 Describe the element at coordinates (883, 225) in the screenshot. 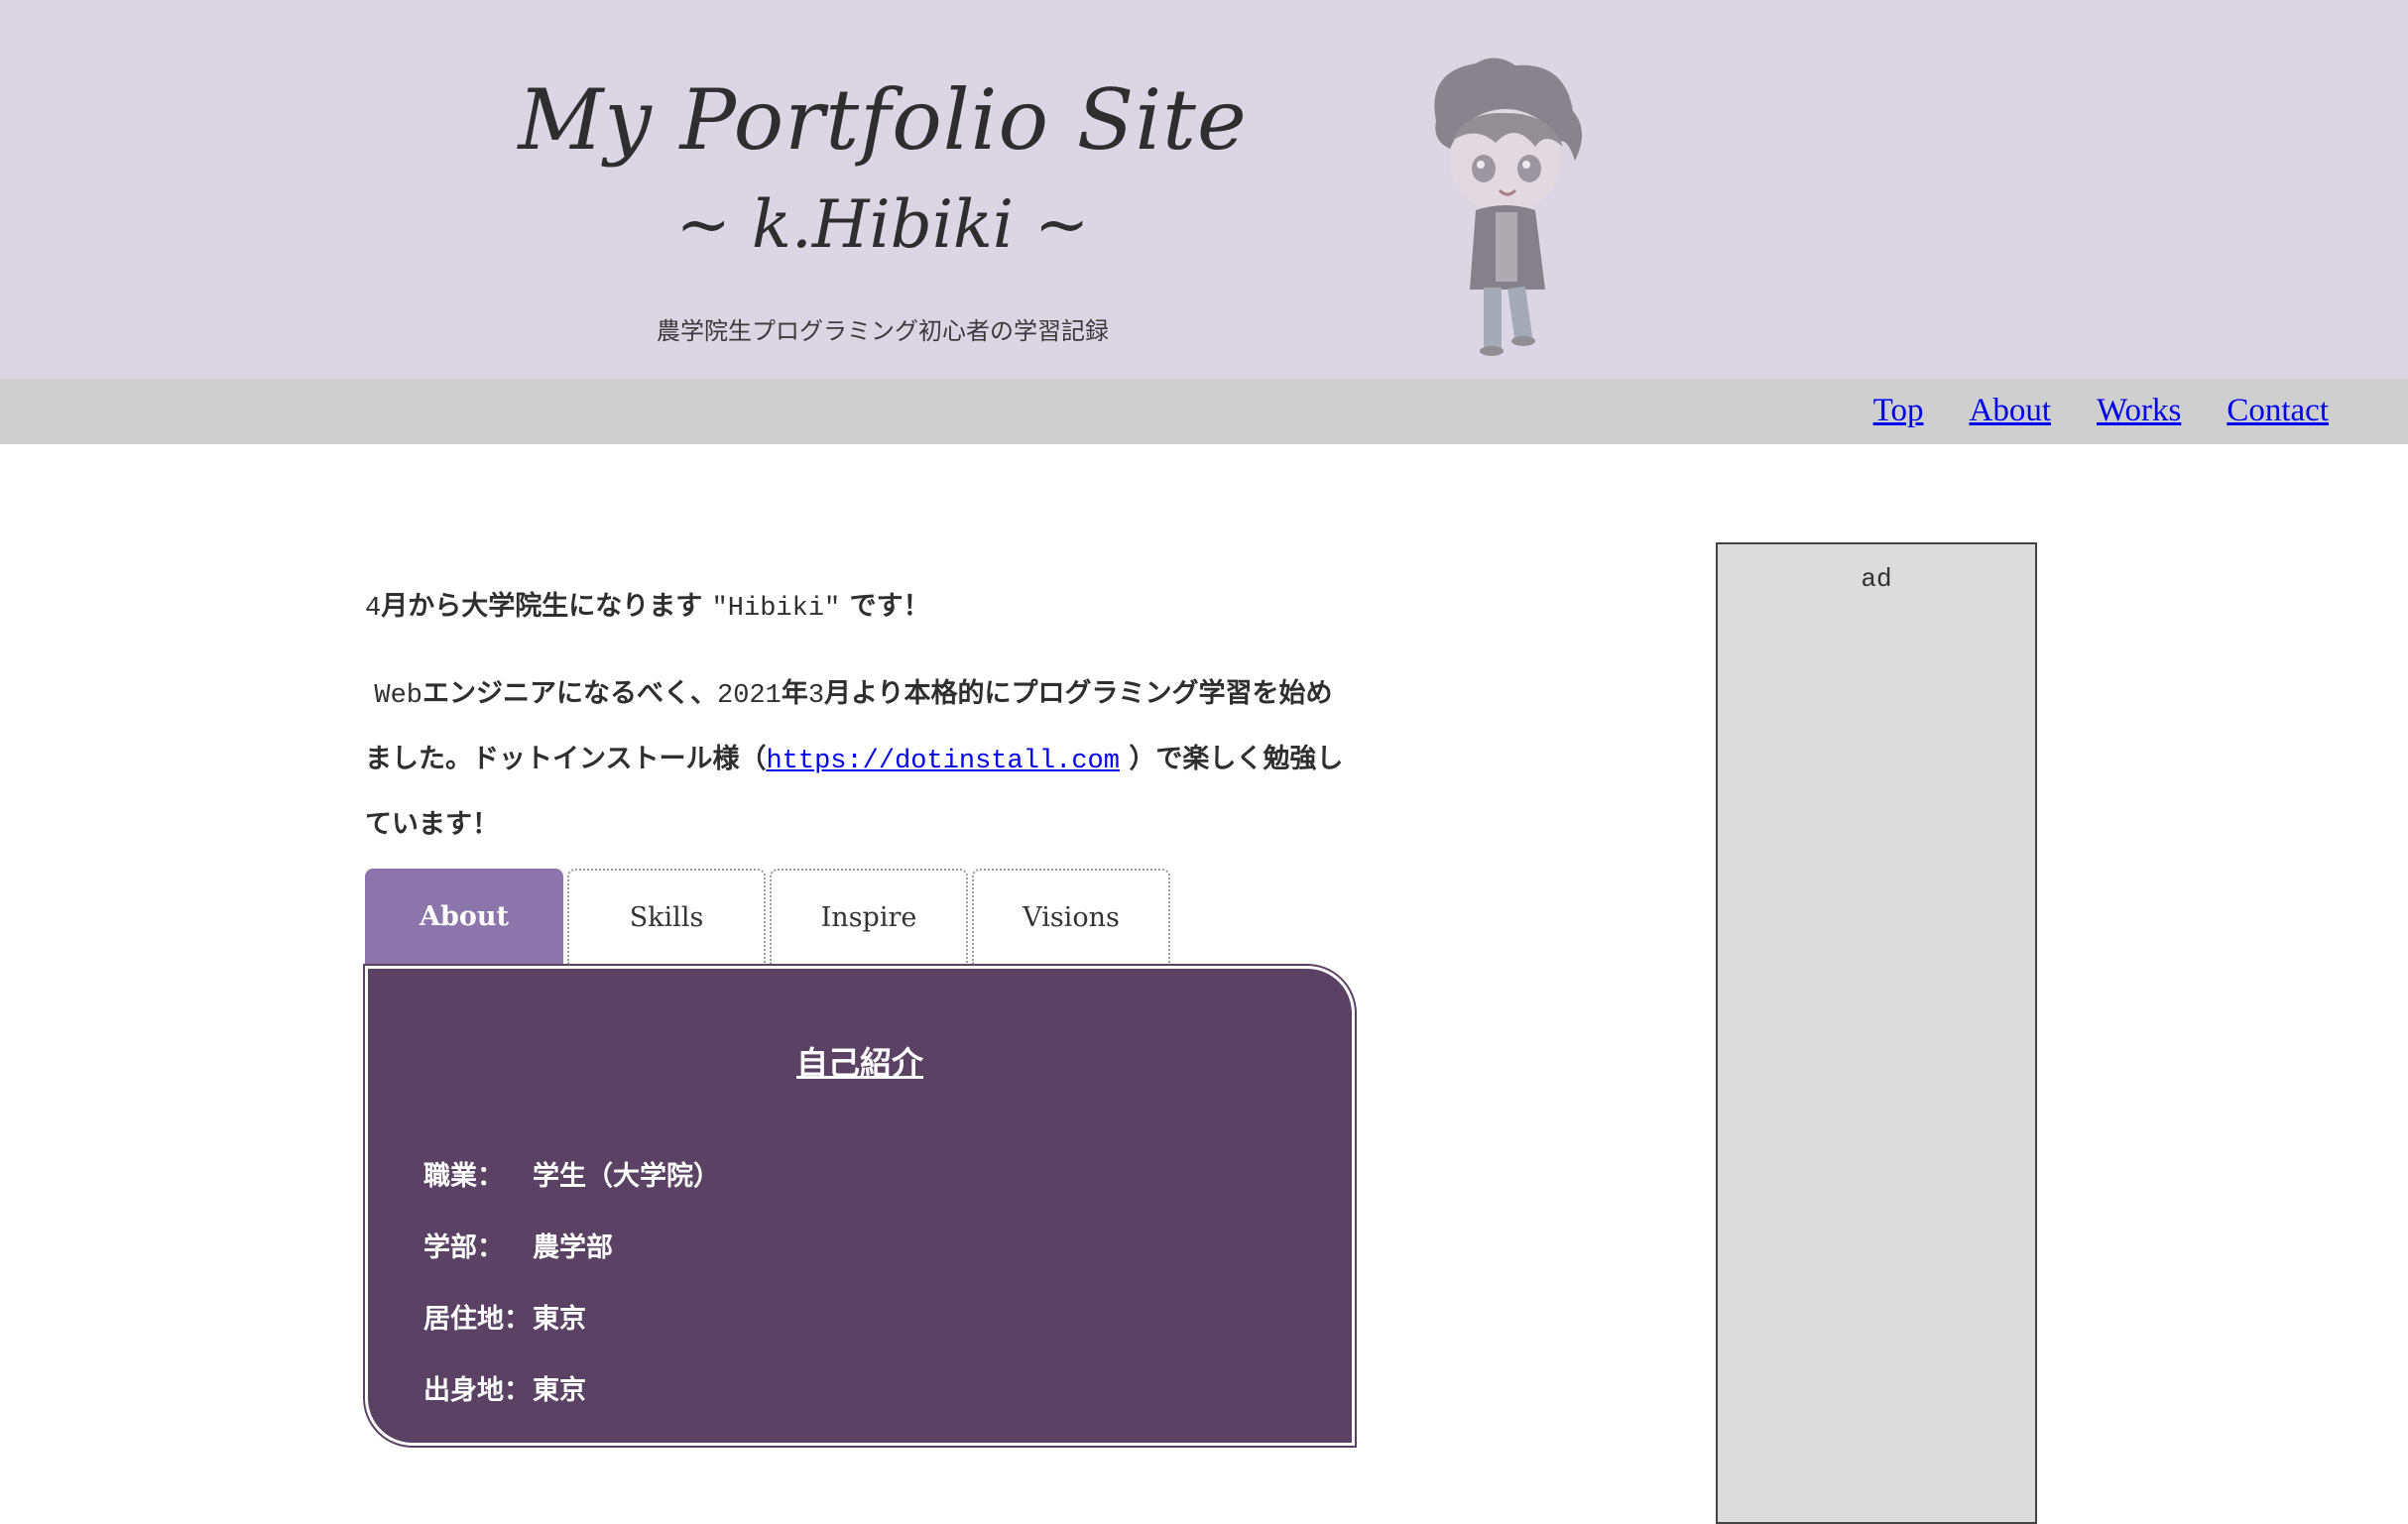

I see `site-subtitle: ~ k.Hibiki ~` at that location.